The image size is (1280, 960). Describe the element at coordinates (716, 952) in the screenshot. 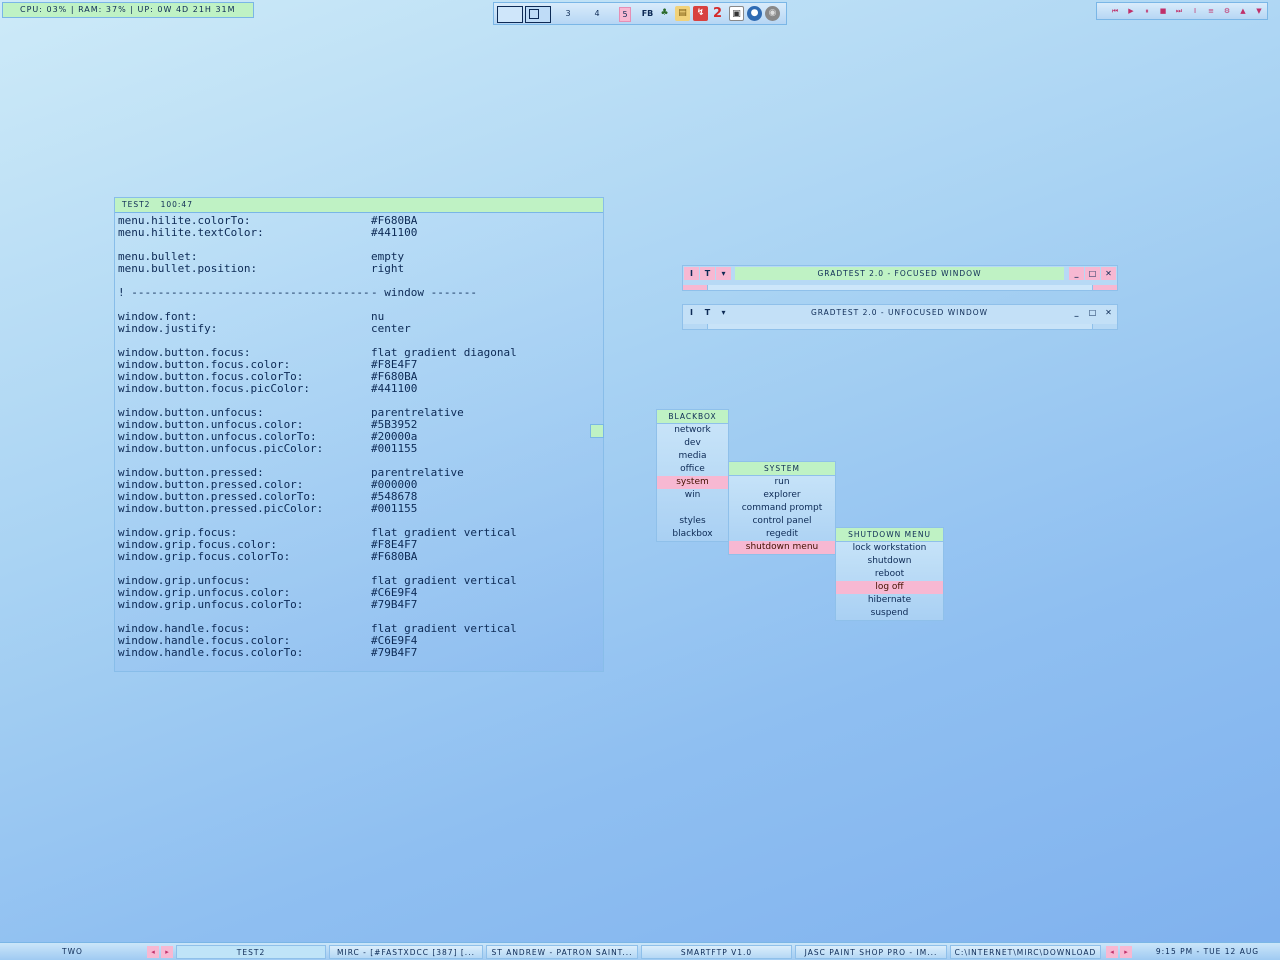

I see `task-smartftp: SMARTFTP V1.0` at that location.